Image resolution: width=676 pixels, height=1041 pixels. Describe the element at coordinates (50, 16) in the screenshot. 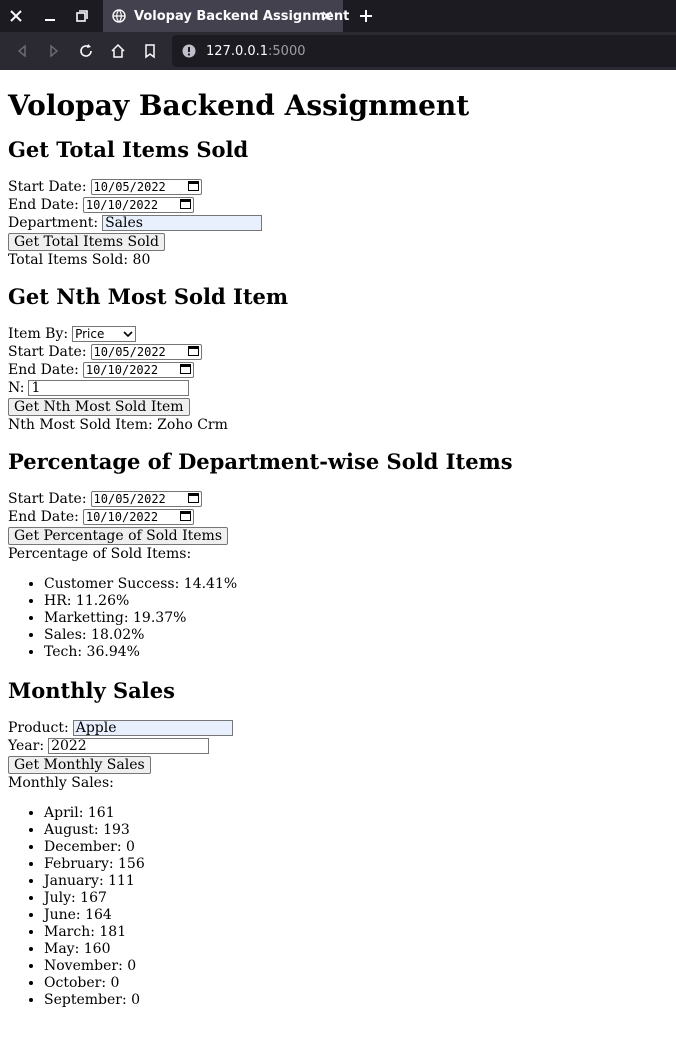

I see `minimize-window-icon` at that location.